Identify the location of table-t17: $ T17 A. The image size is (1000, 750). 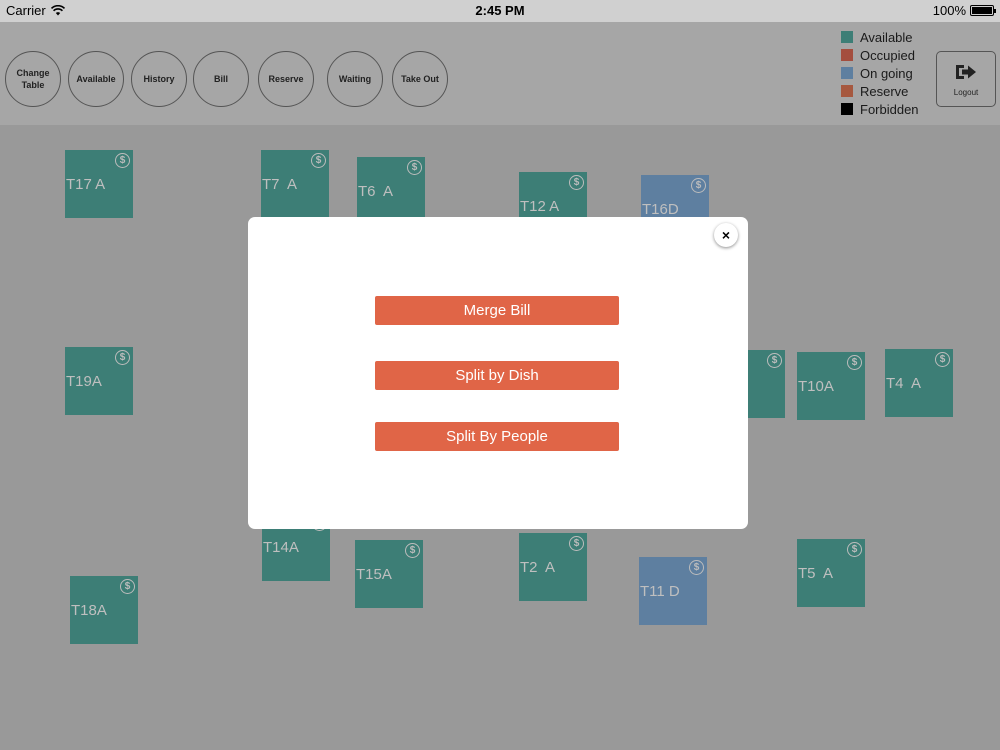
(99, 184).